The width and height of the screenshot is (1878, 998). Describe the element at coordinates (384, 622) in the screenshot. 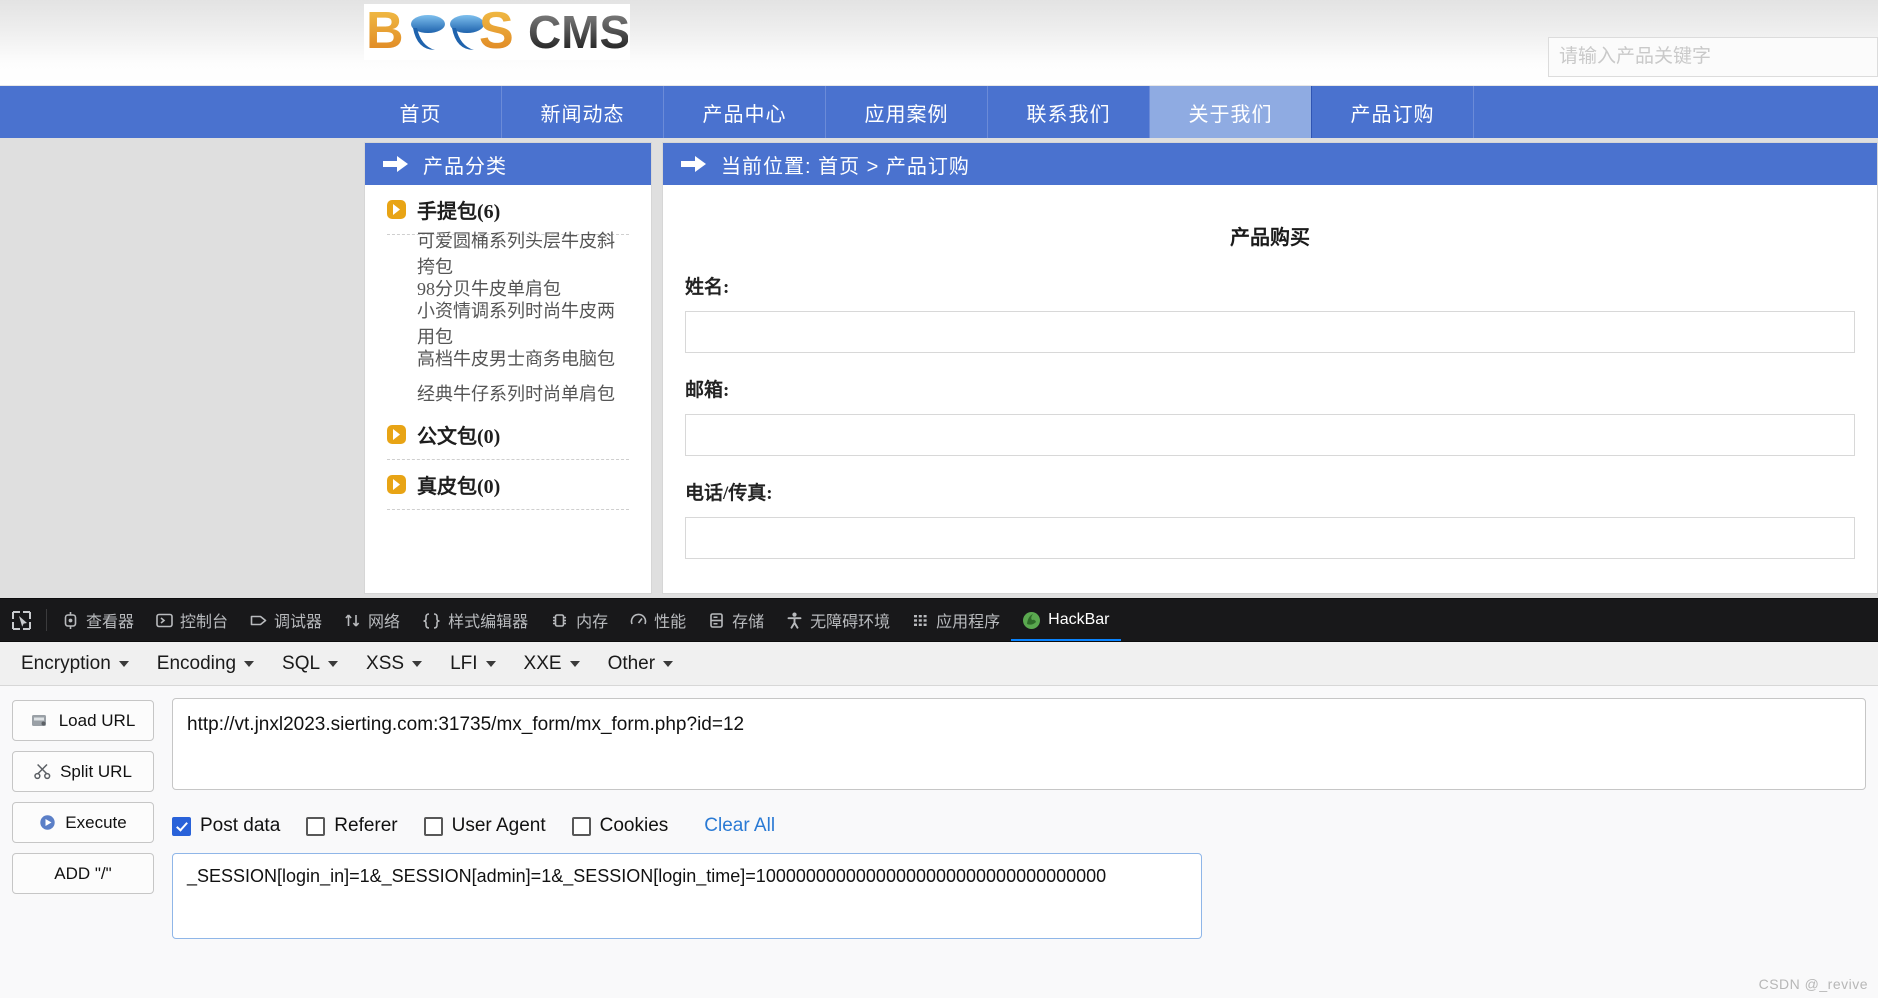

I see `devtools-tab-label: 网络` at that location.